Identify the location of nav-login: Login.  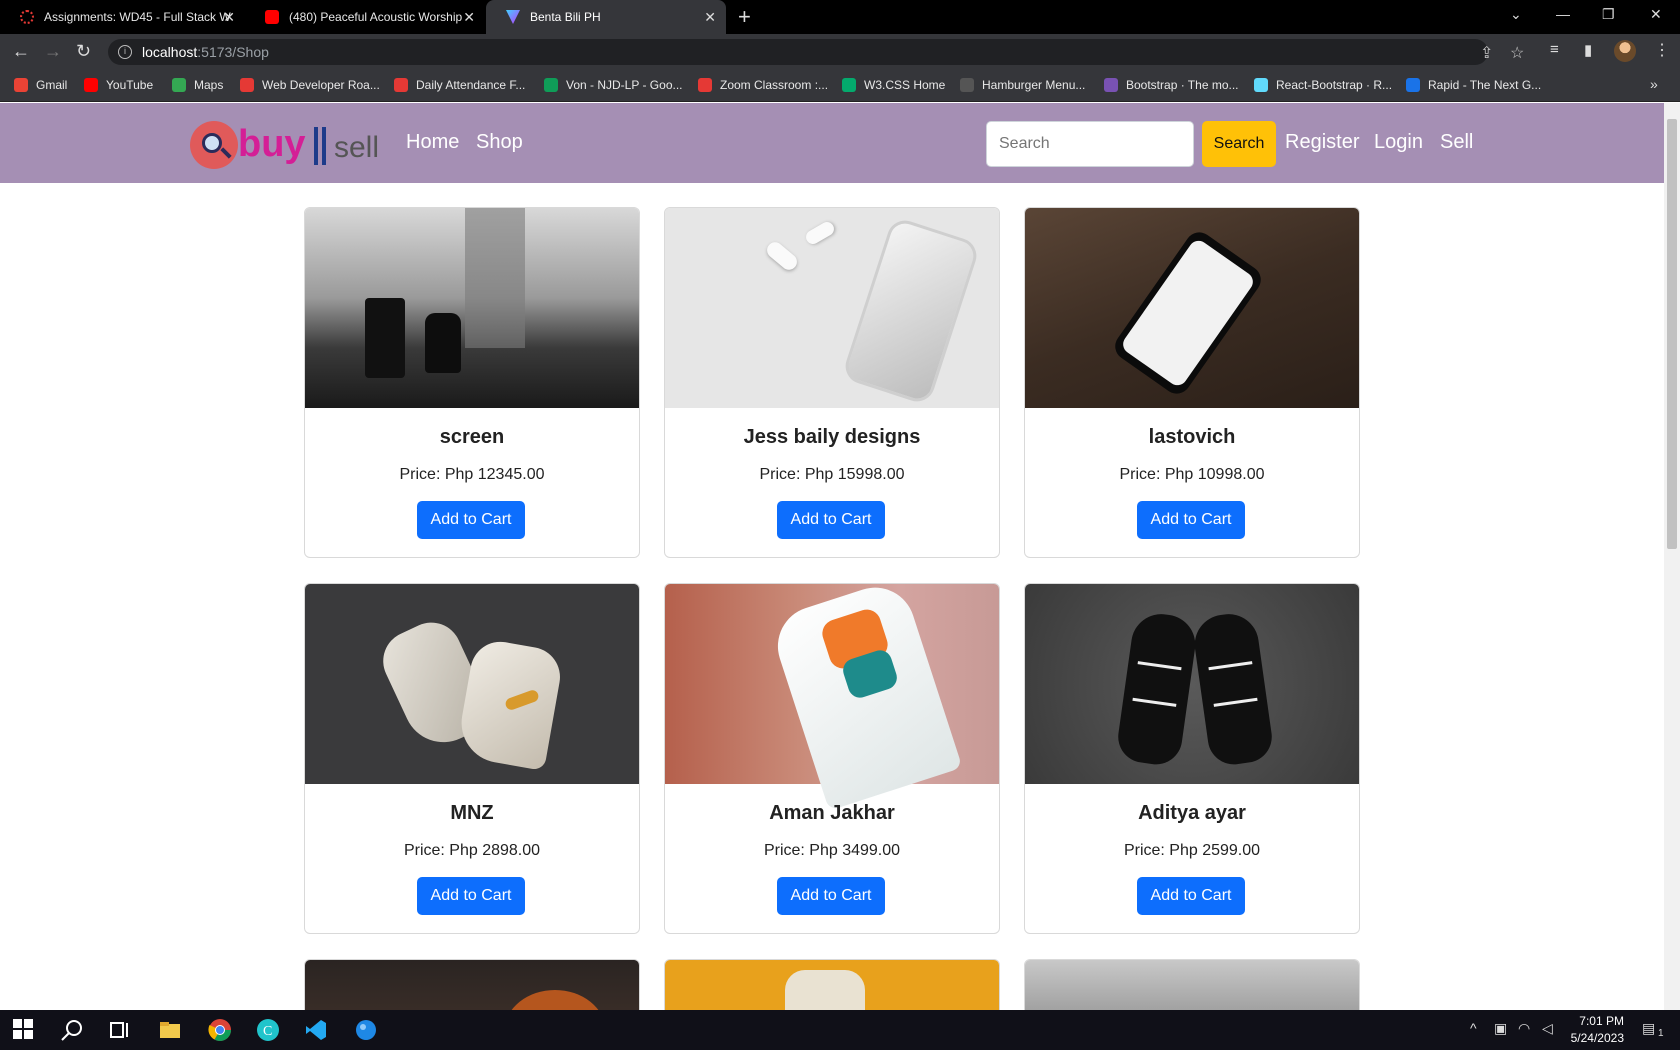
(1398, 142).